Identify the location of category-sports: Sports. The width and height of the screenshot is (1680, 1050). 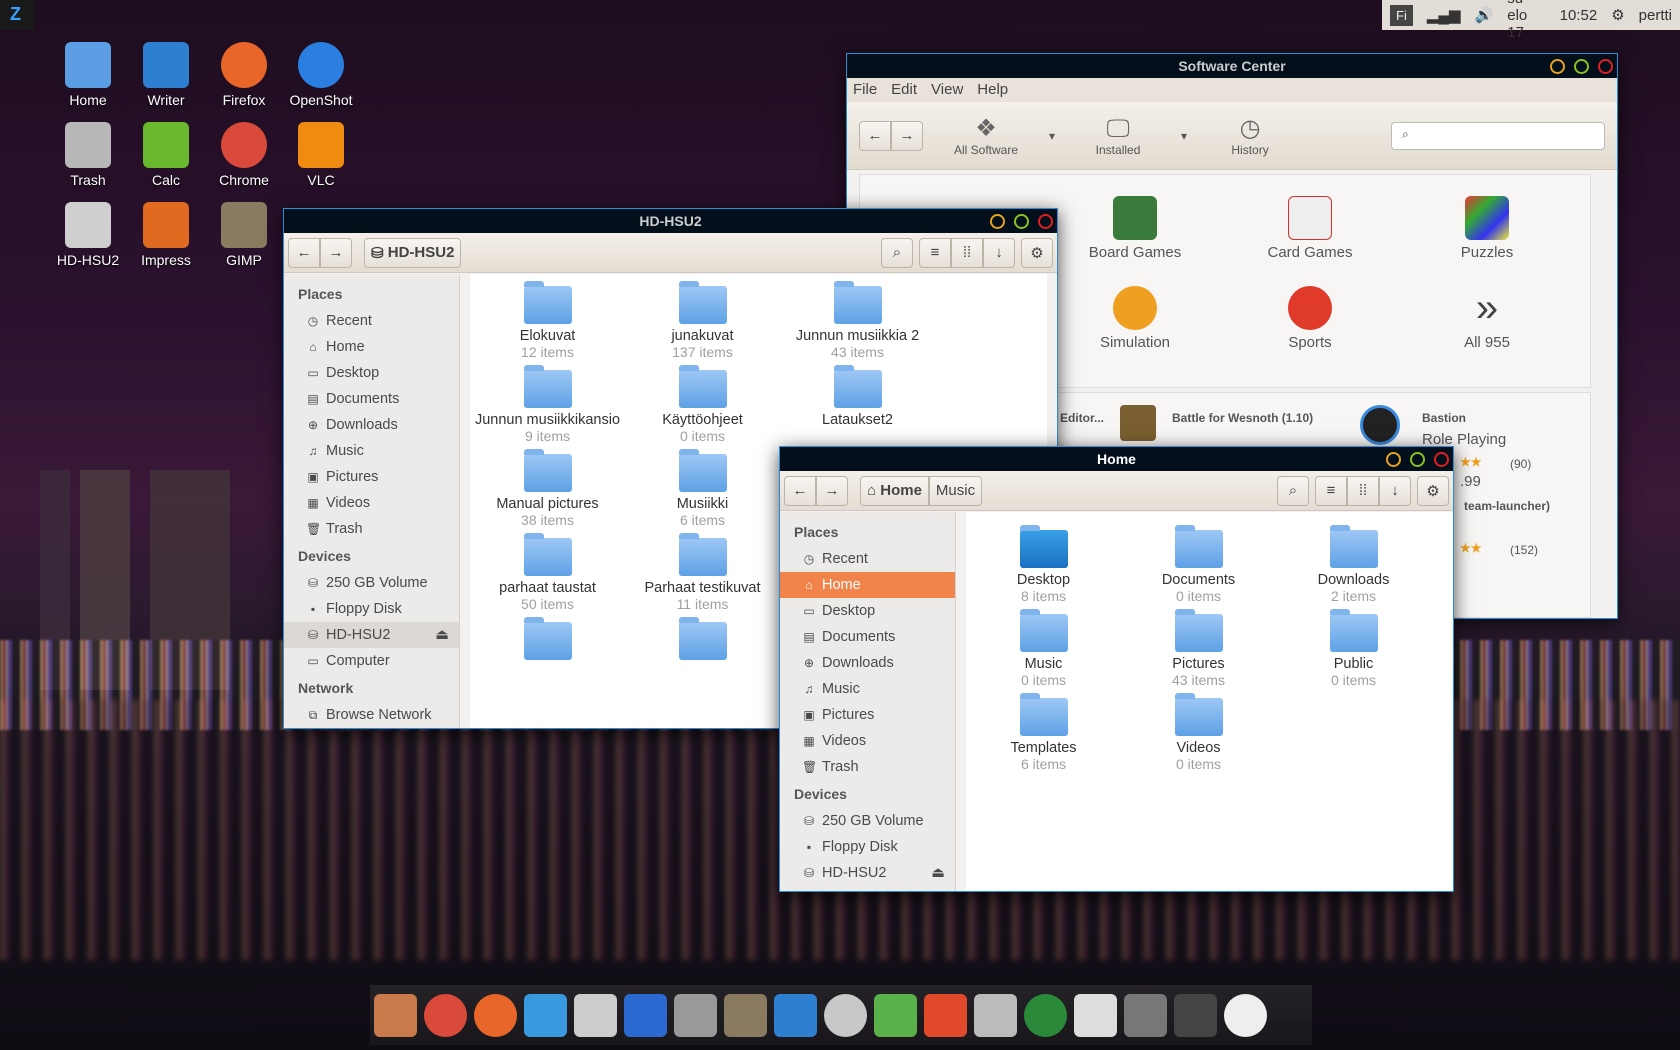
(1310, 318).